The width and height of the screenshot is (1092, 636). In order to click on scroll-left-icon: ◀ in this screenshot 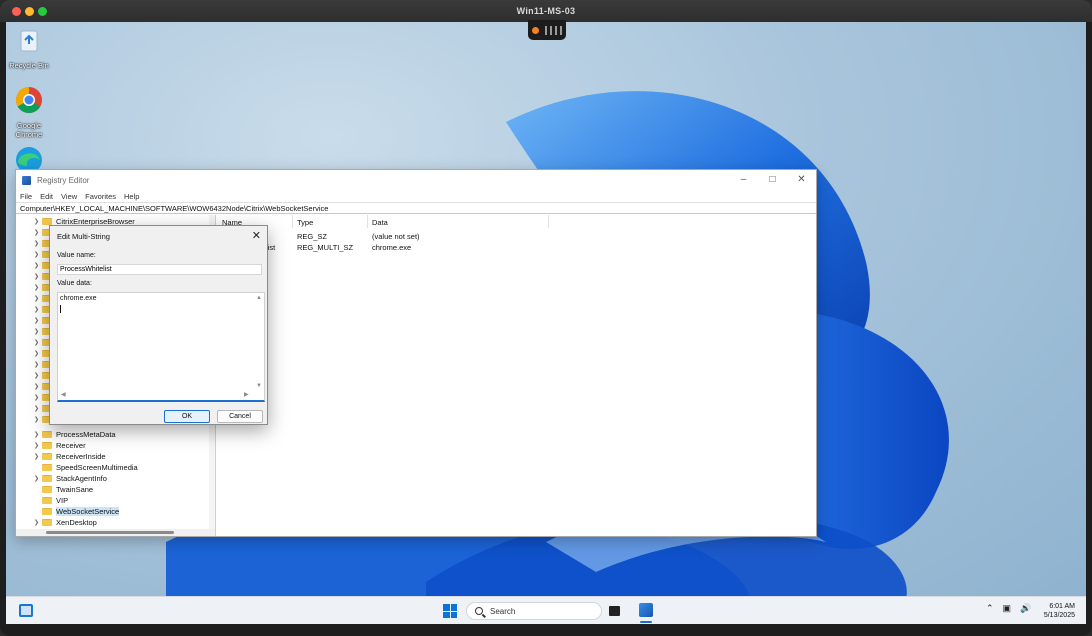, I will do `click(63, 394)`.